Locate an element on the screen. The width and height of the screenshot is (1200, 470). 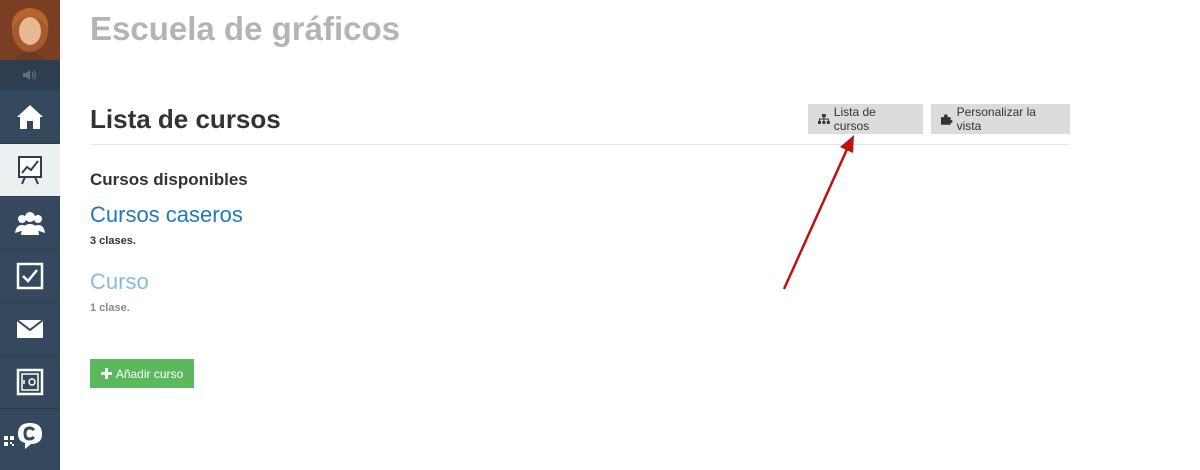
sidebar-item-safe is located at coordinates (30, 382).